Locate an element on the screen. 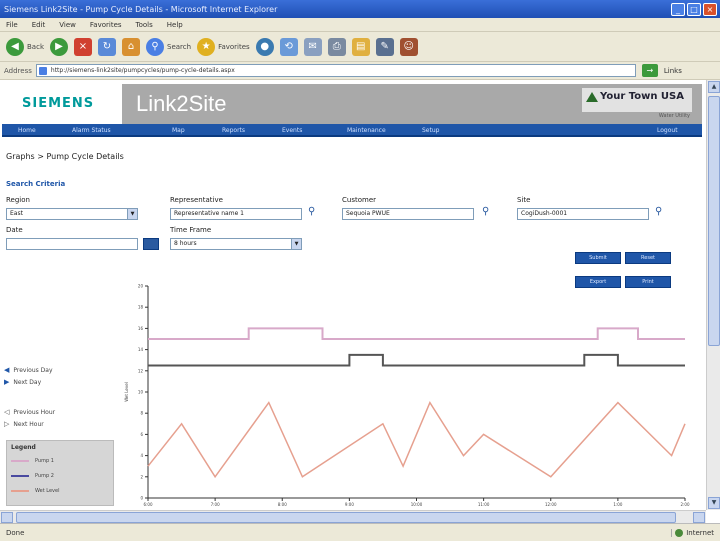 The width and height of the screenshot is (720, 541). region-select: East ▼ is located at coordinates (72, 214).